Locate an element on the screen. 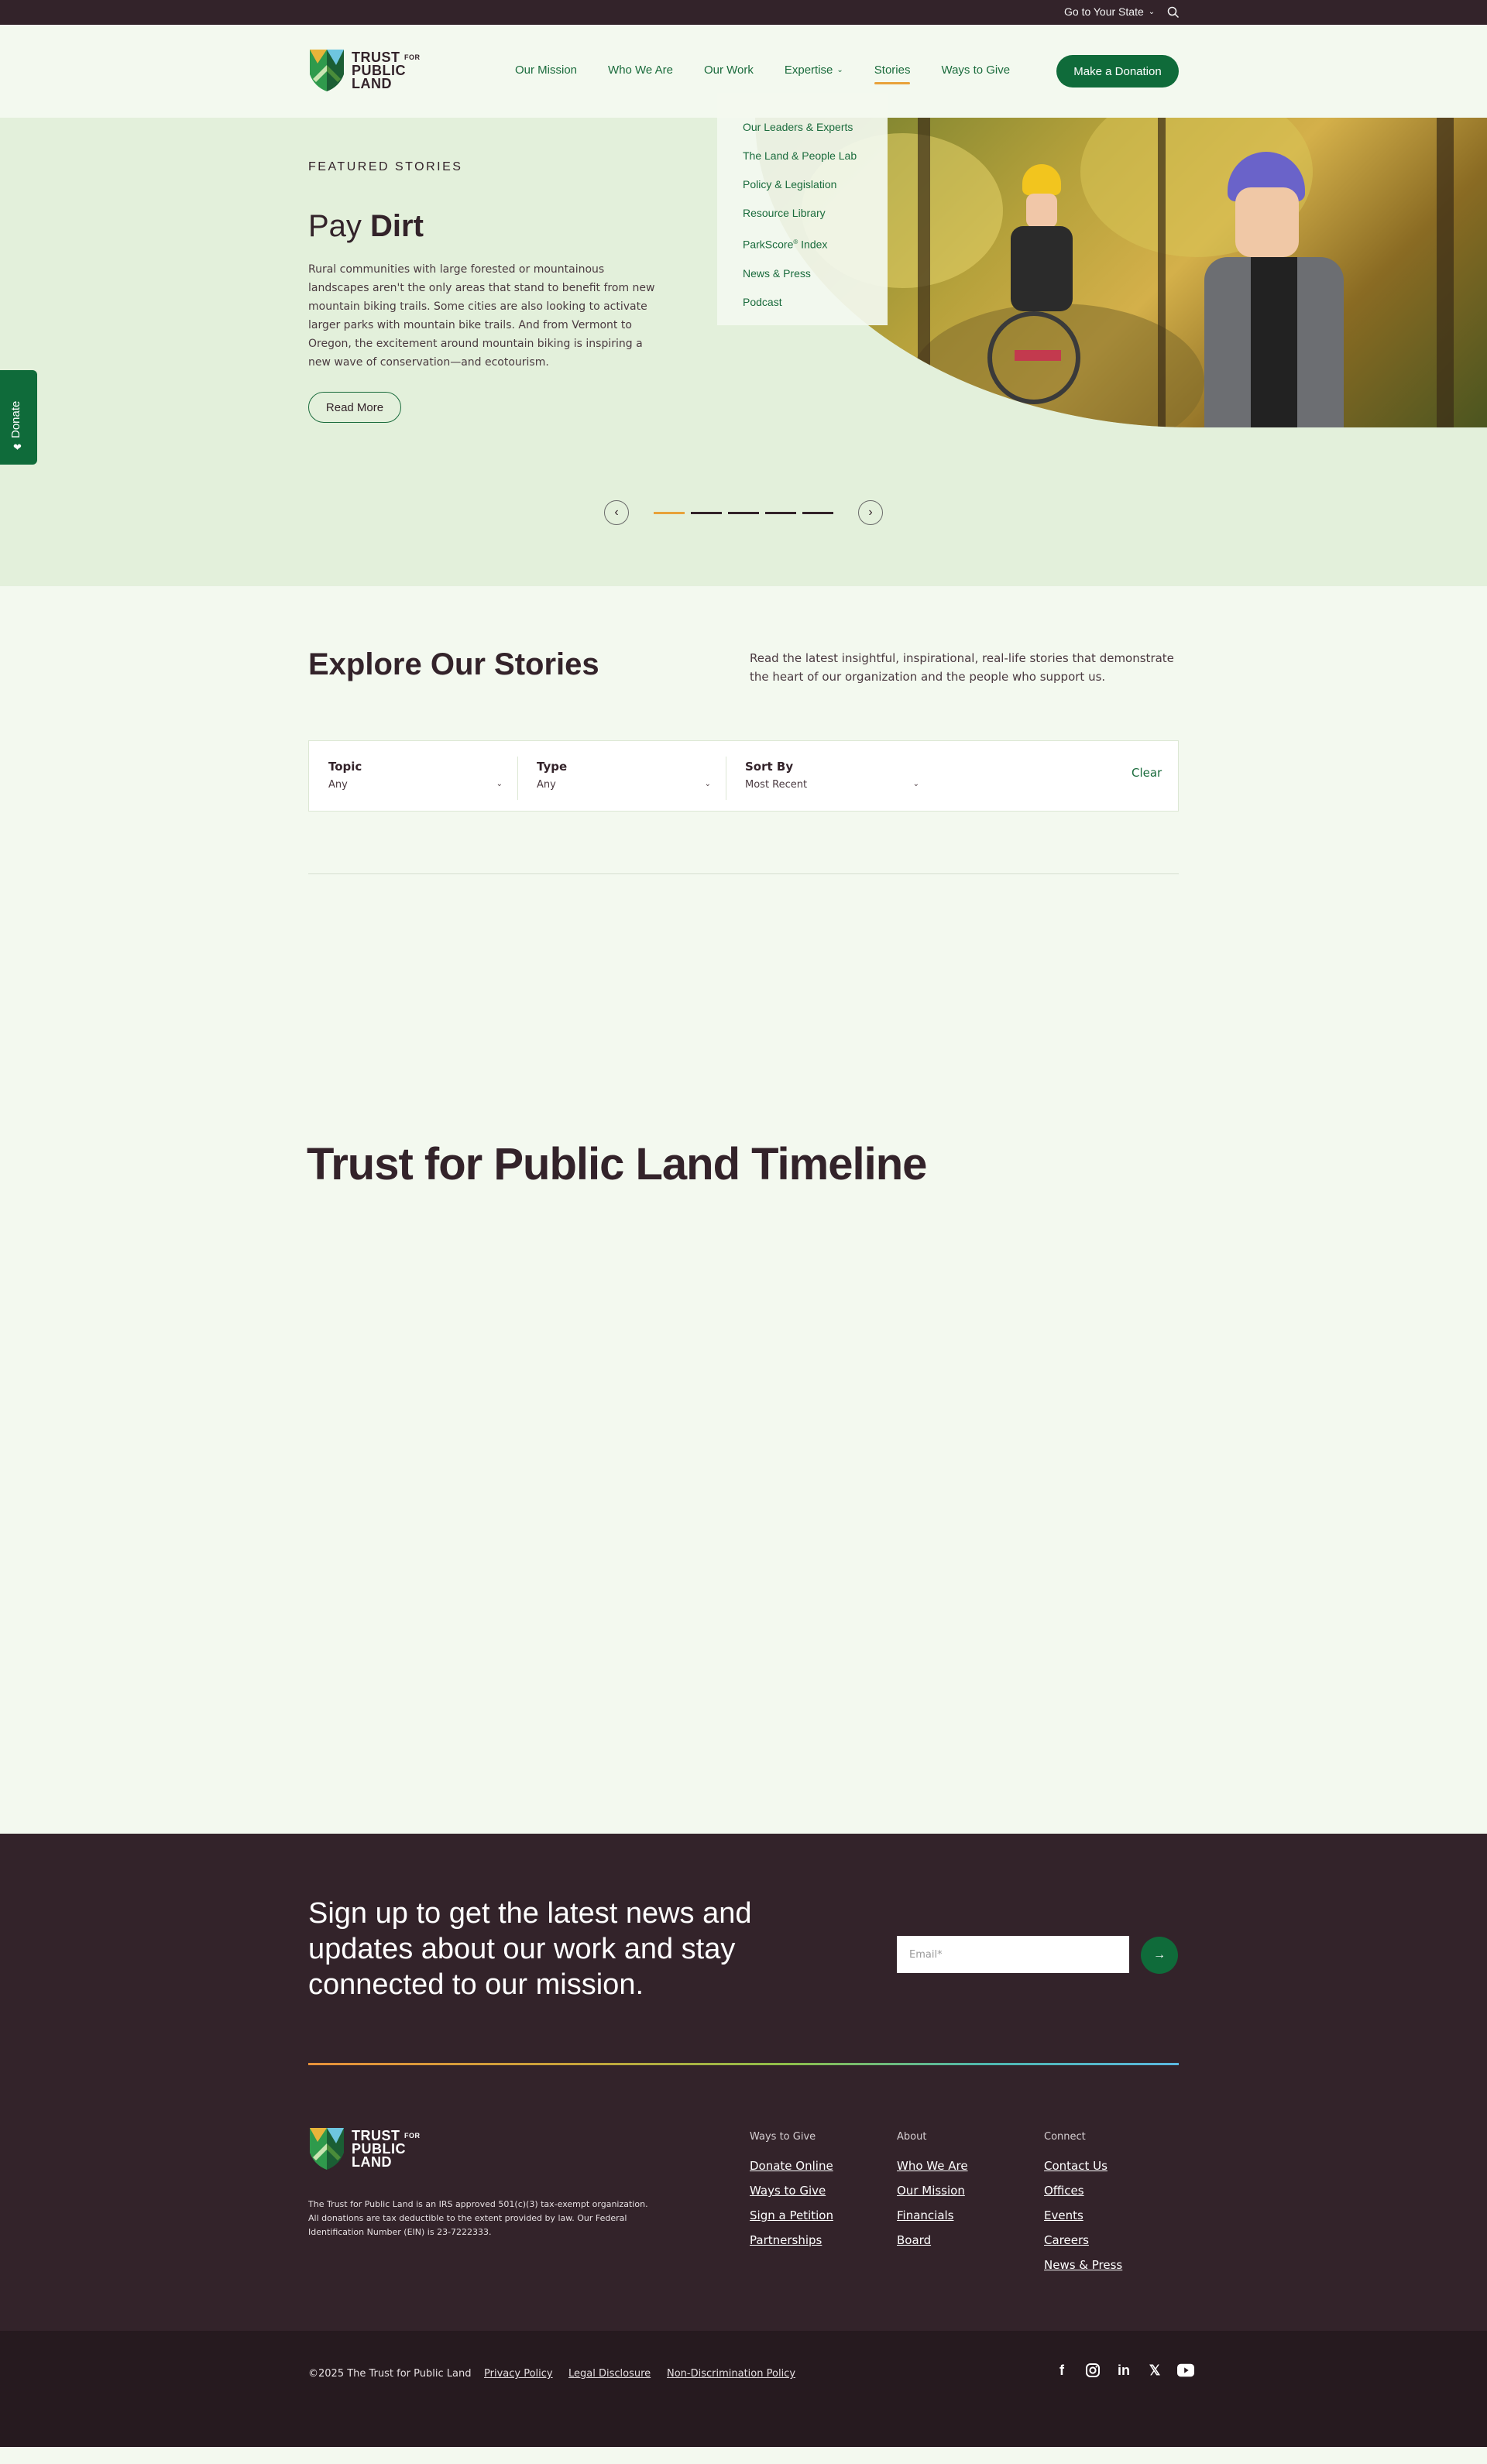 The width and height of the screenshot is (1487, 2464). newsletter-submit-button: → is located at coordinates (1160, 1955).